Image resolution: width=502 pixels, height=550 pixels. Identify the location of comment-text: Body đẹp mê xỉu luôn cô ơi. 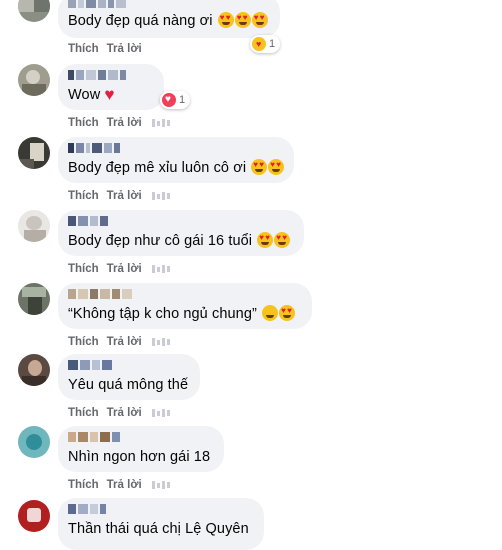
(157, 168).